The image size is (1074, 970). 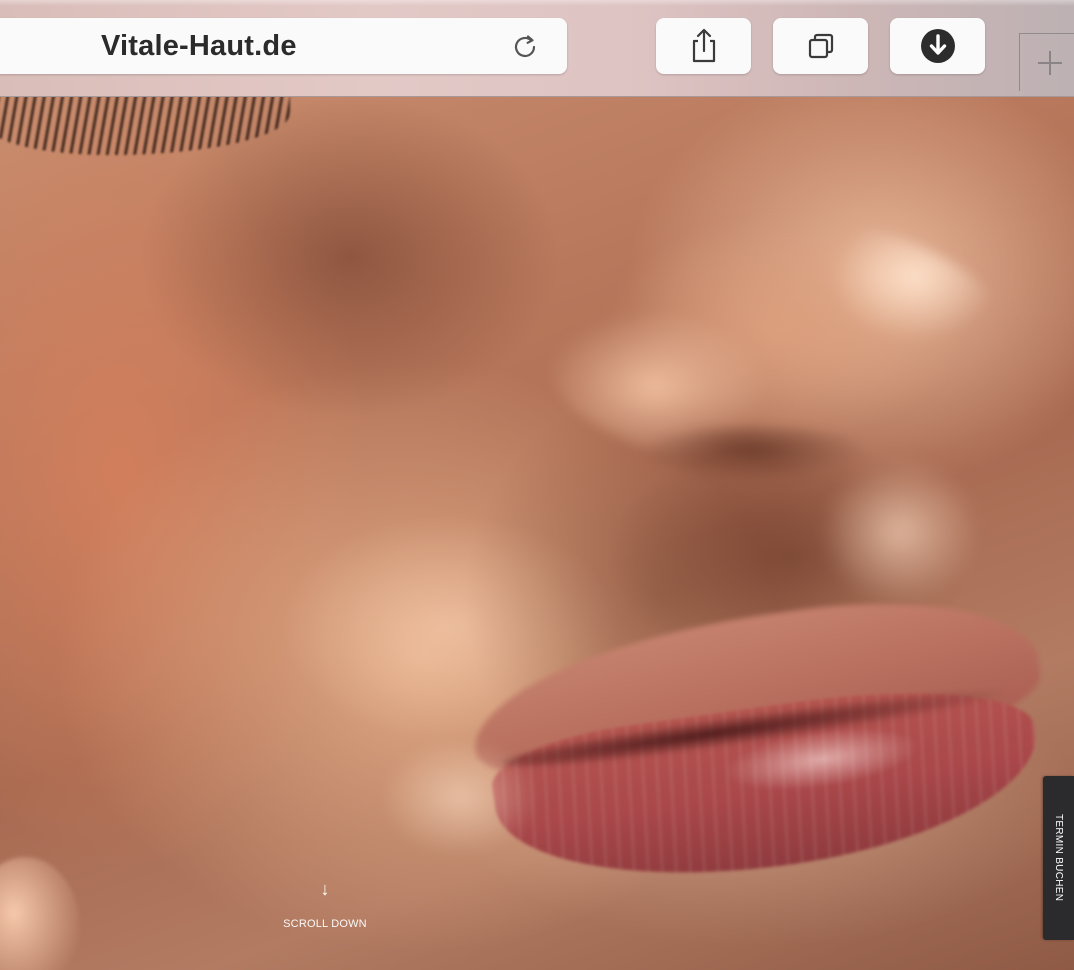 What do you see at coordinates (325, 905) in the screenshot?
I see `scroll-down-link: ↓ SCROLL DOWN` at bounding box center [325, 905].